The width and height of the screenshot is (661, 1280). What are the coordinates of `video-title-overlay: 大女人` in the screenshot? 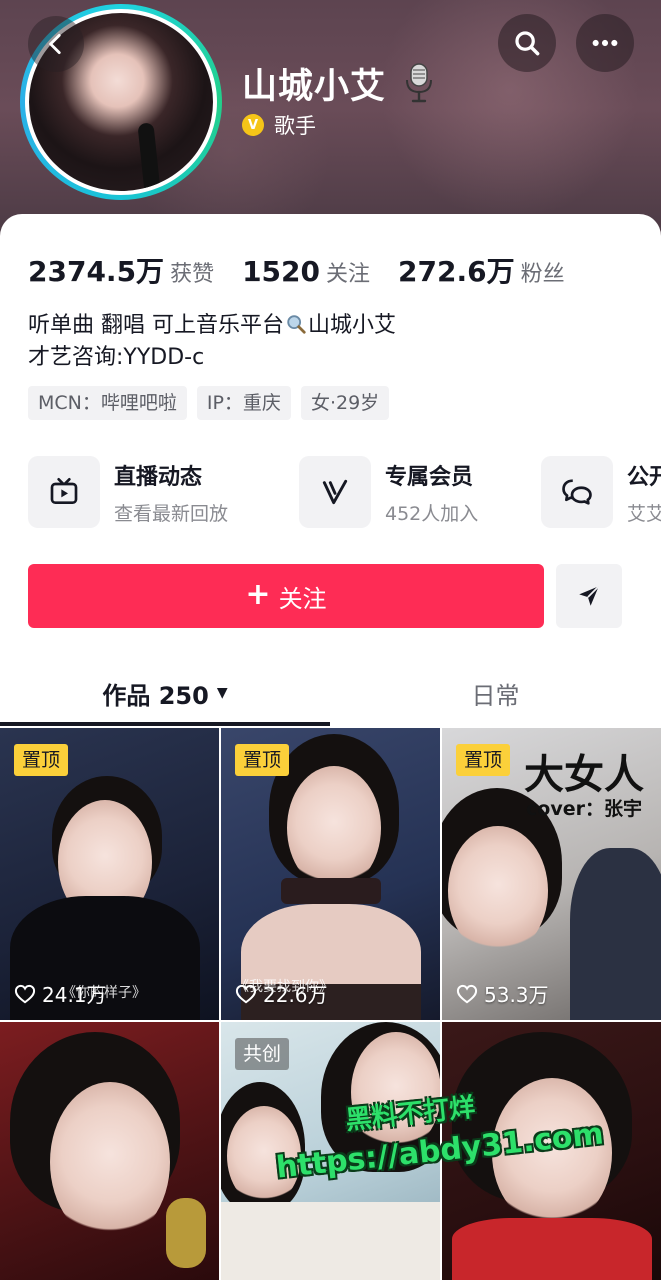 It's located at (584, 775).